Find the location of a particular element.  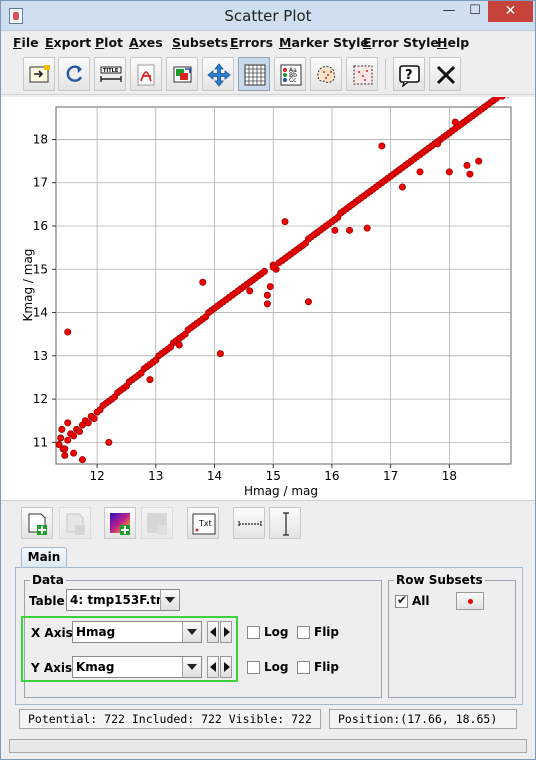

add-vertical-line-icon is located at coordinates (286, 524).